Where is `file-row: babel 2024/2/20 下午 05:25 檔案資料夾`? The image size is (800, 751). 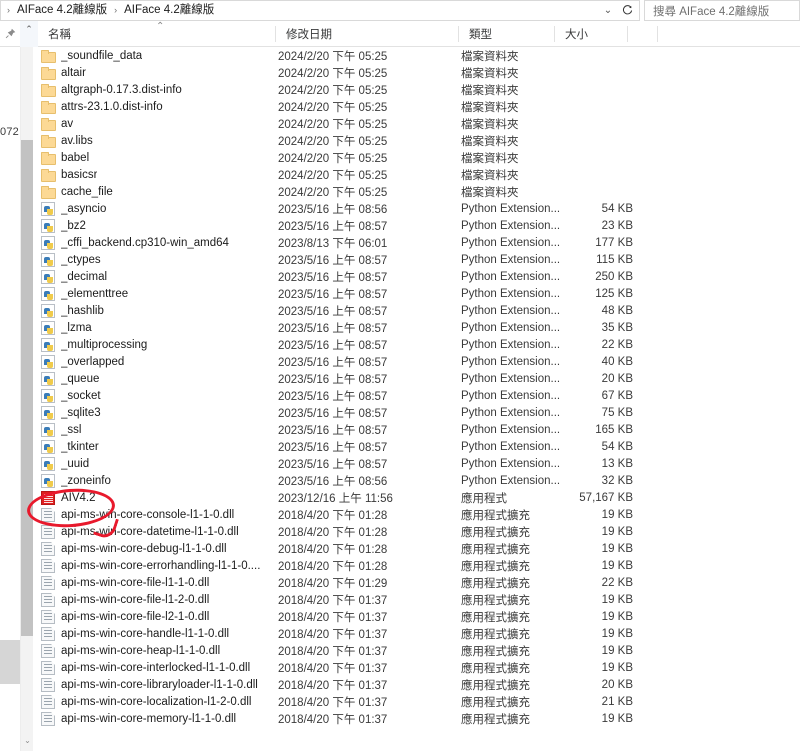 file-row: babel 2024/2/20 下午 05:25 檔案資料夾 is located at coordinates (416, 157).